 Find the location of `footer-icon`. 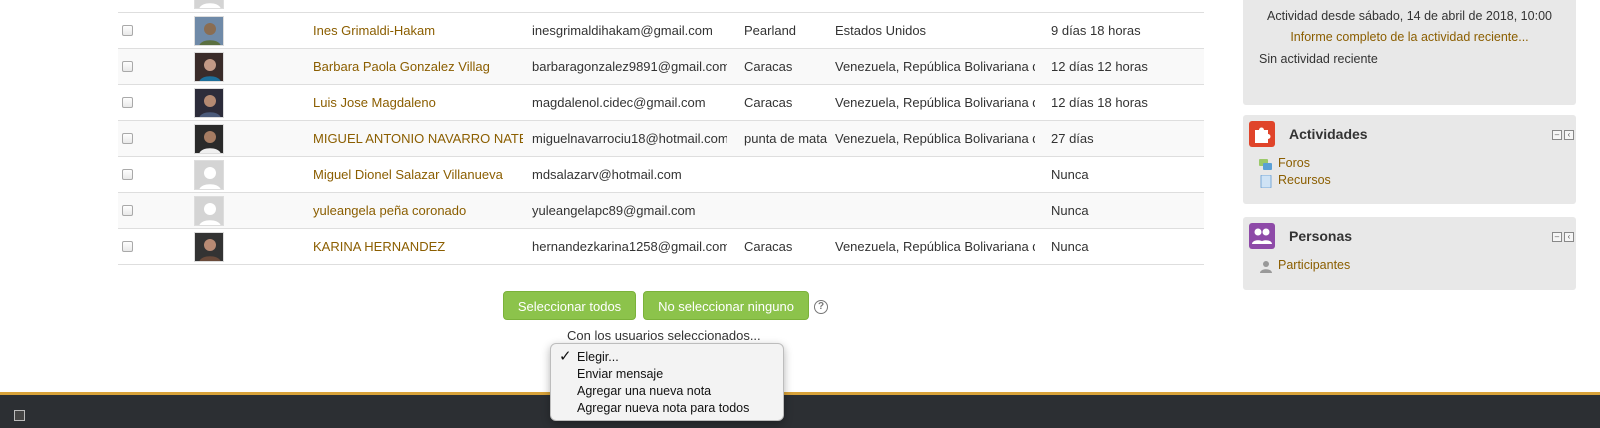

footer-icon is located at coordinates (19, 415).